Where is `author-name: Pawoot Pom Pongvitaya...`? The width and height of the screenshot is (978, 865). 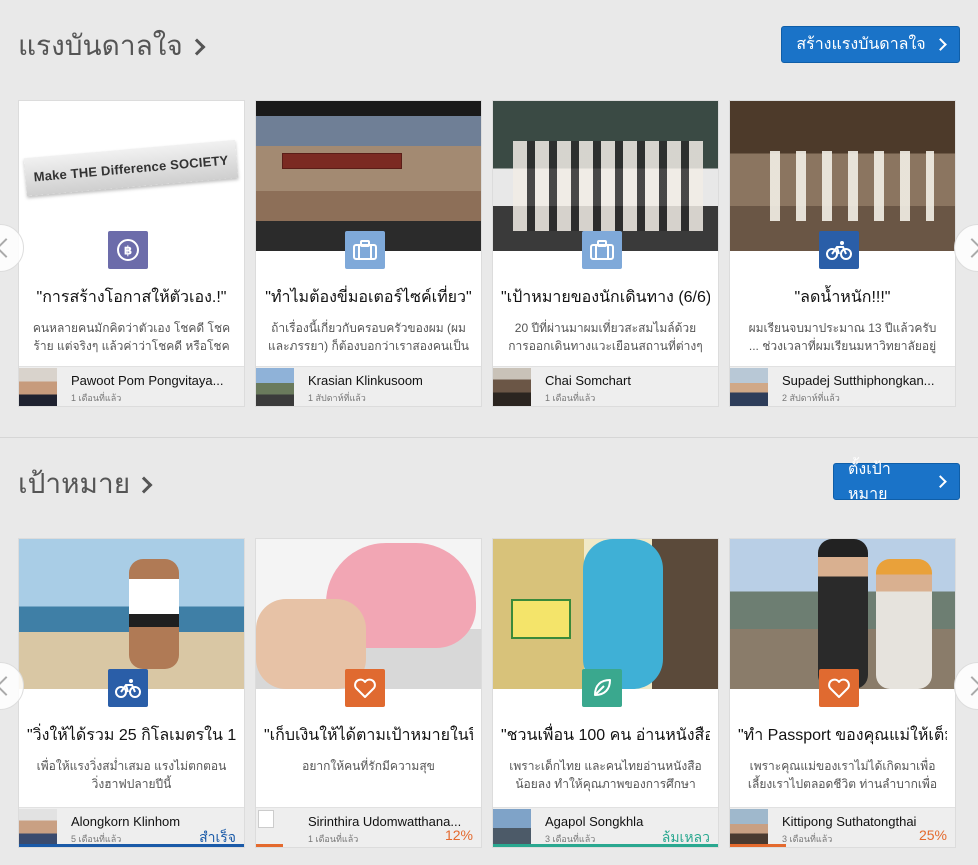 author-name: Pawoot Pom Pongvitaya... is located at coordinates (152, 380).